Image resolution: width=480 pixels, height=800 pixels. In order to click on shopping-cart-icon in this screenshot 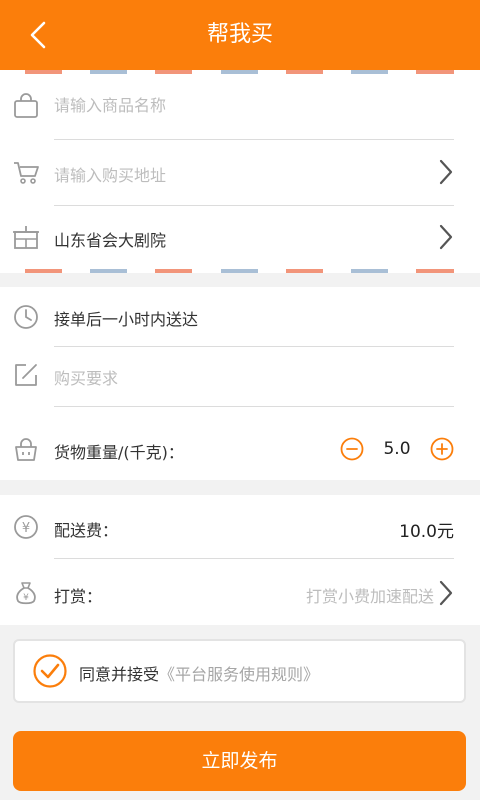, I will do `click(26, 172)`.